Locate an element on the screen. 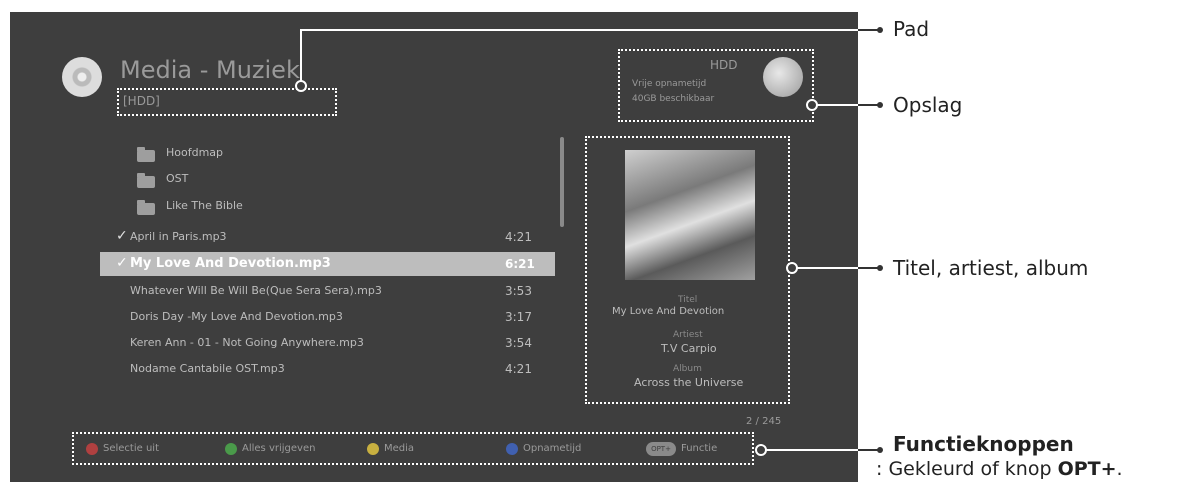 This screenshot has height=487, width=1190. callout-info: Titel, artiest, album is located at coordinates (991, 268).